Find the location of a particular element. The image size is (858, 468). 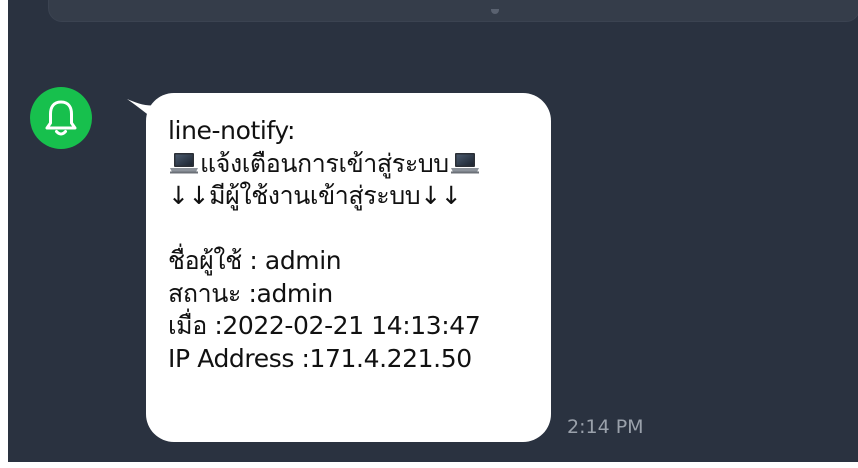

previous-message-fragment is located at coordinates (453, 11).